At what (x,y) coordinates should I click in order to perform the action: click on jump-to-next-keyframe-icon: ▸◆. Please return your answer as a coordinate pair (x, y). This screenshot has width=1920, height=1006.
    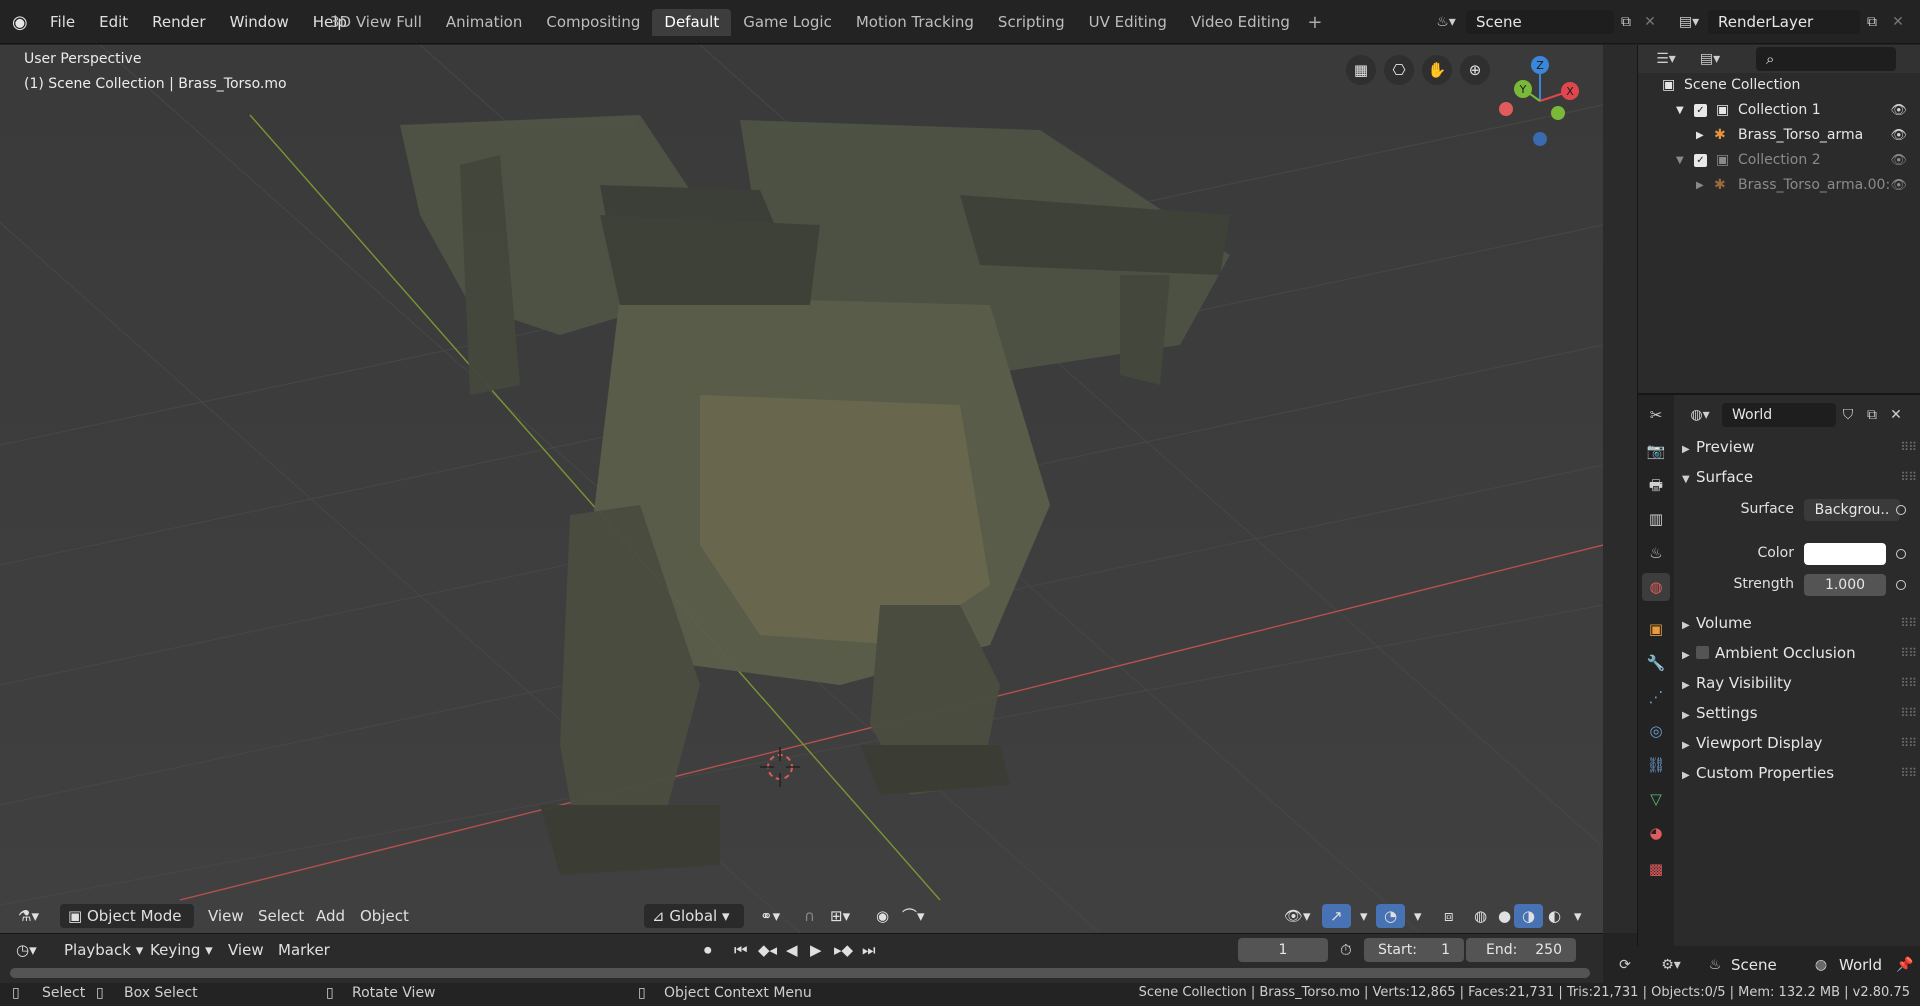
    Looking at the image, I should click on (843, 950).